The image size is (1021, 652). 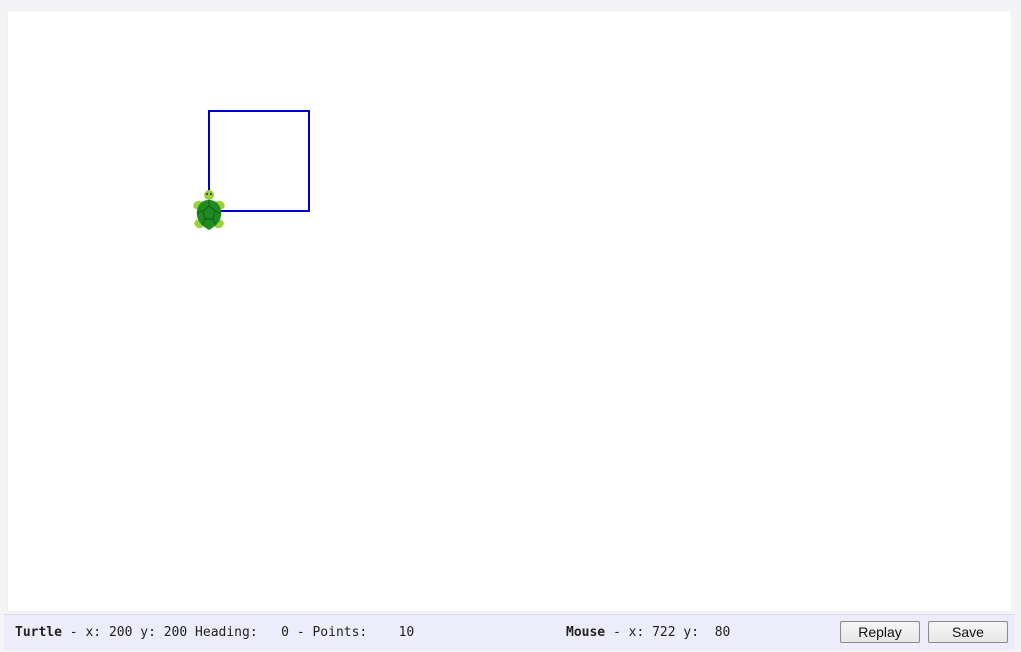 What do you see at coordinates (259, 161) in the screenshot?
I see `drawn-square-path` at bounding box center [259, 161].